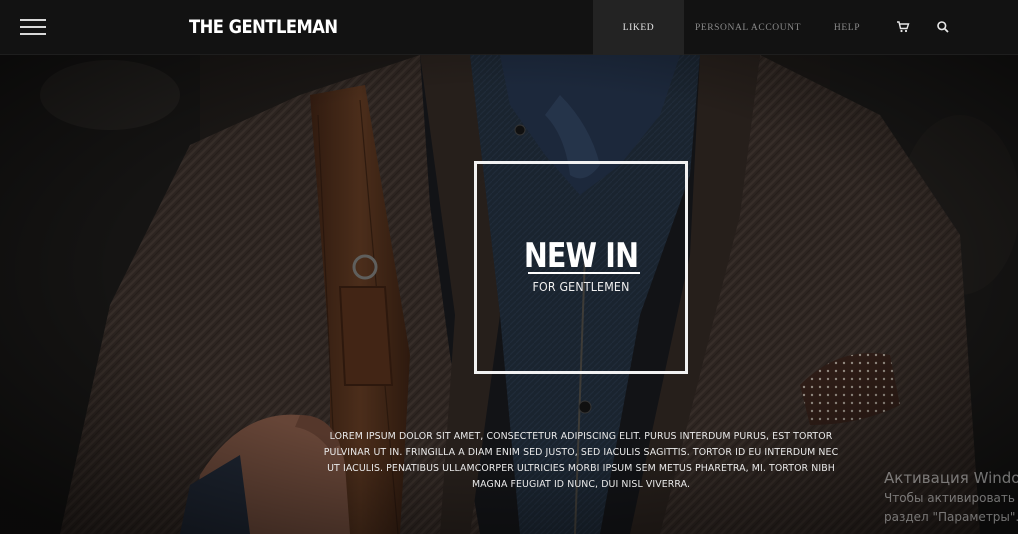 This screenshot has height=534, width=1018. What do you see at coordinates (584, 273) in the screenshot?
I see `headline-divider` at bounding box center [584, 273].